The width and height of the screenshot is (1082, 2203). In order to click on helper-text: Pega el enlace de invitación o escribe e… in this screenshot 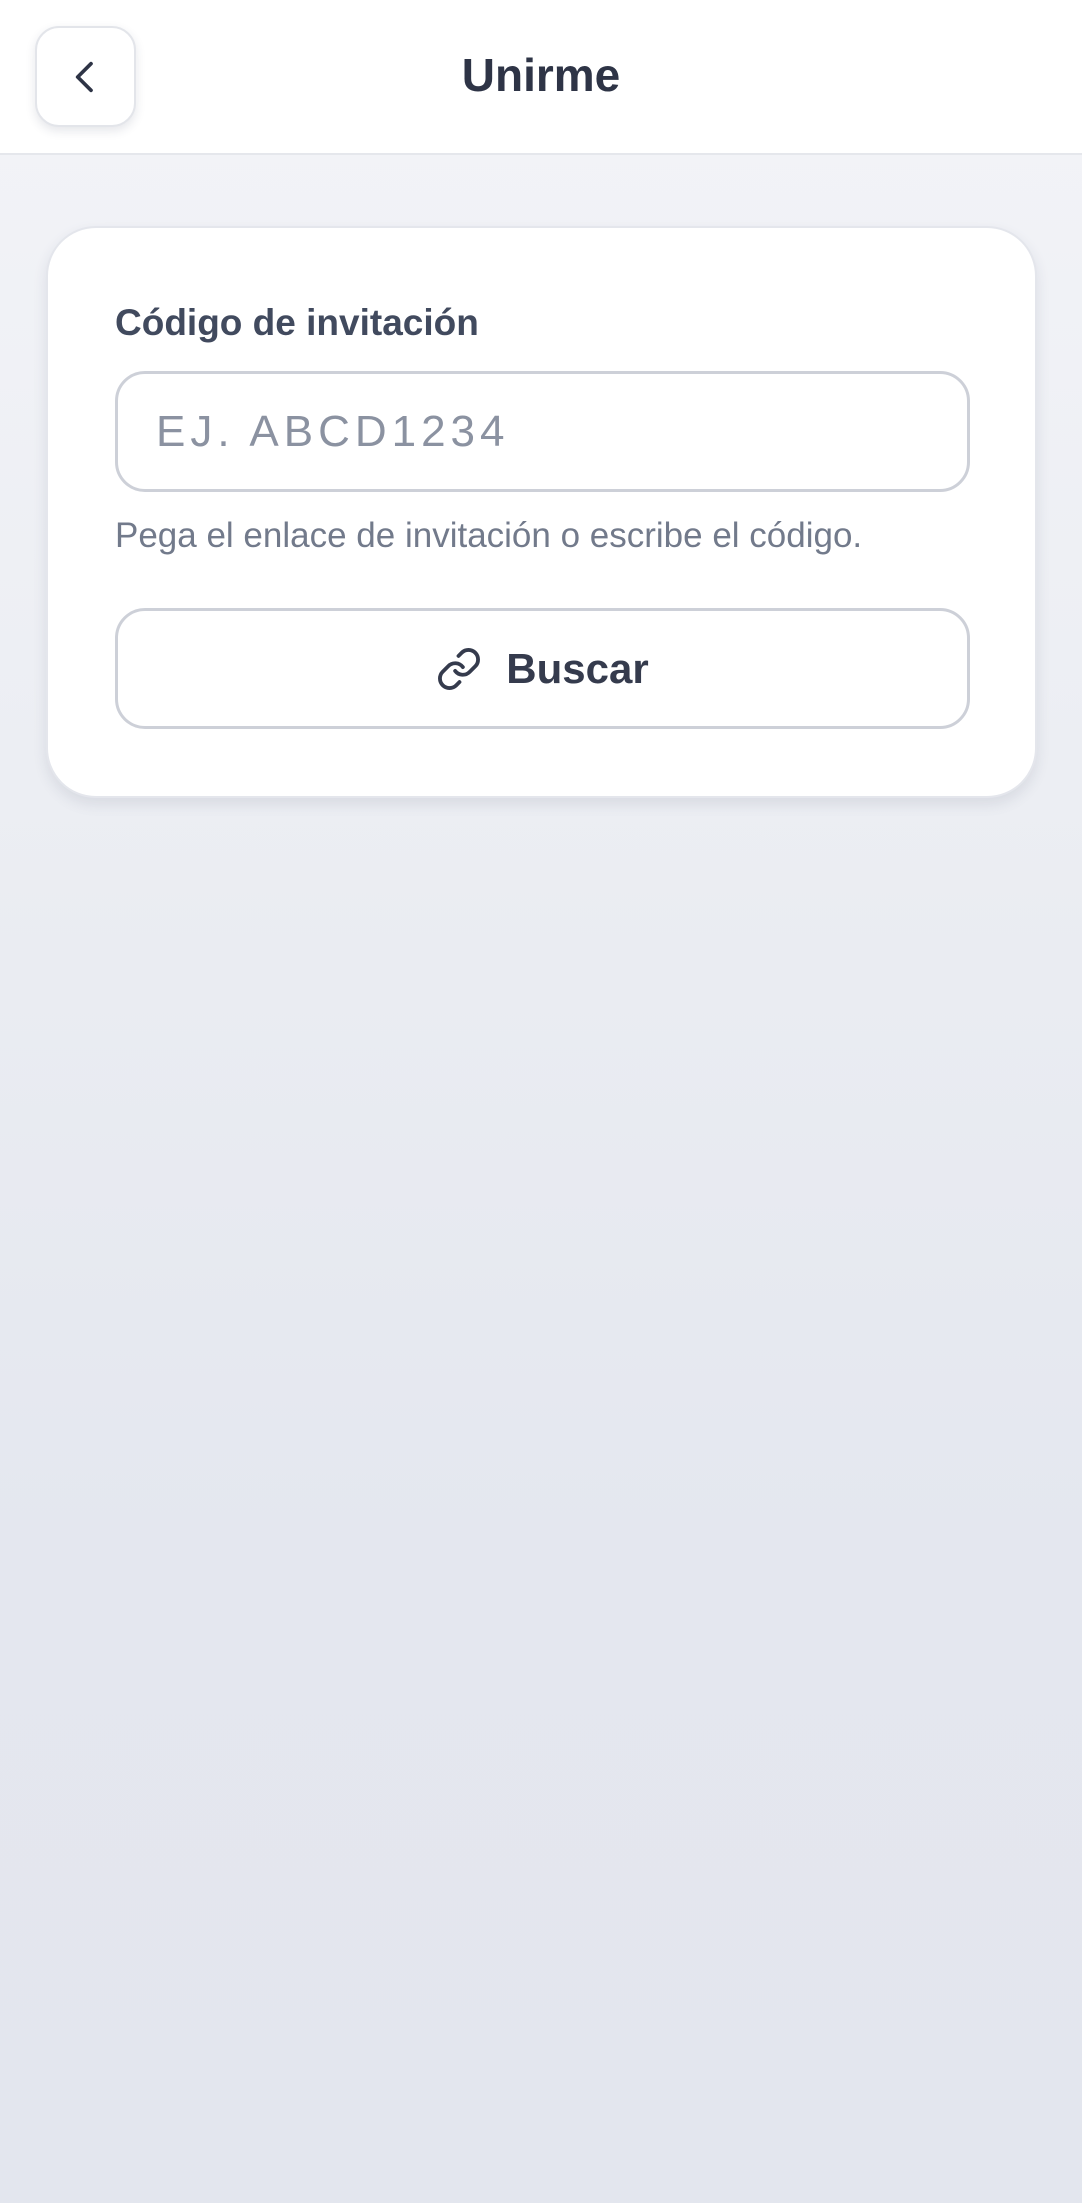, I will do `click(489, 535)`.